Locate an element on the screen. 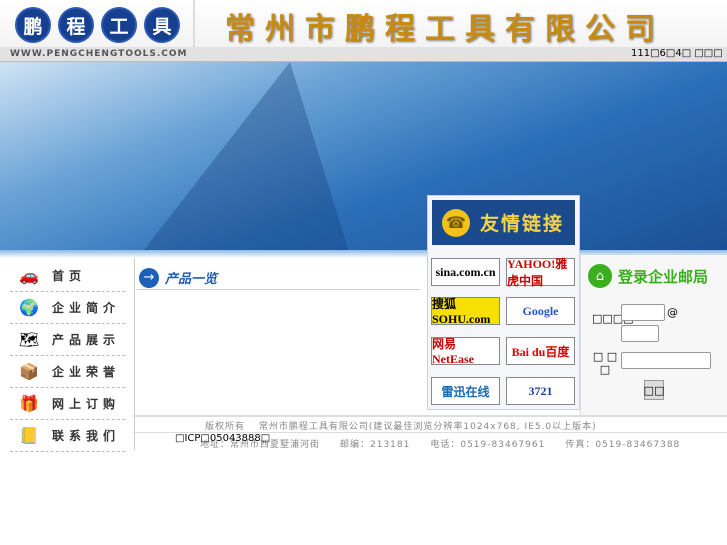 The width and height of the screenshot is (727, 545). friend-link: sina.com.cn is located at coordinates (465, 272).